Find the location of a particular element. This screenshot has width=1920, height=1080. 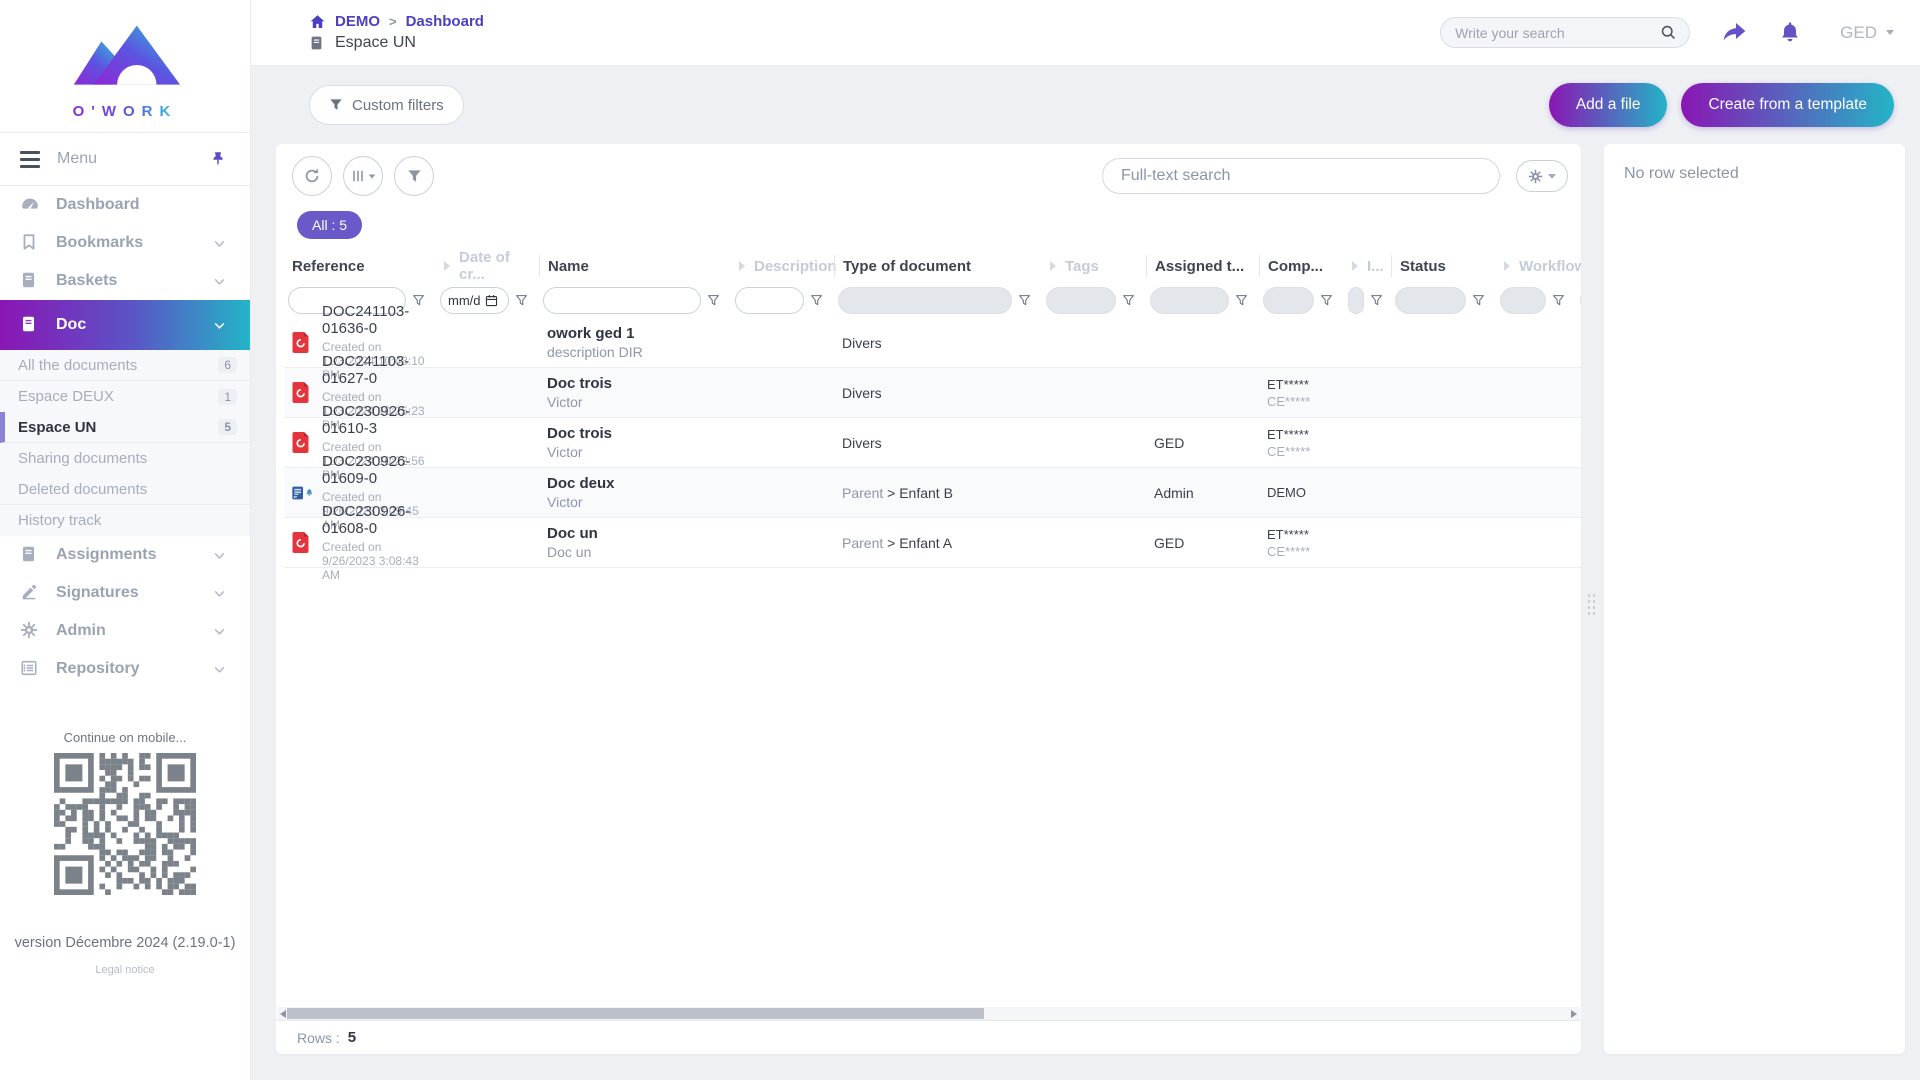

cell-assigned-t: GED is located at coordinates (1202, 443).